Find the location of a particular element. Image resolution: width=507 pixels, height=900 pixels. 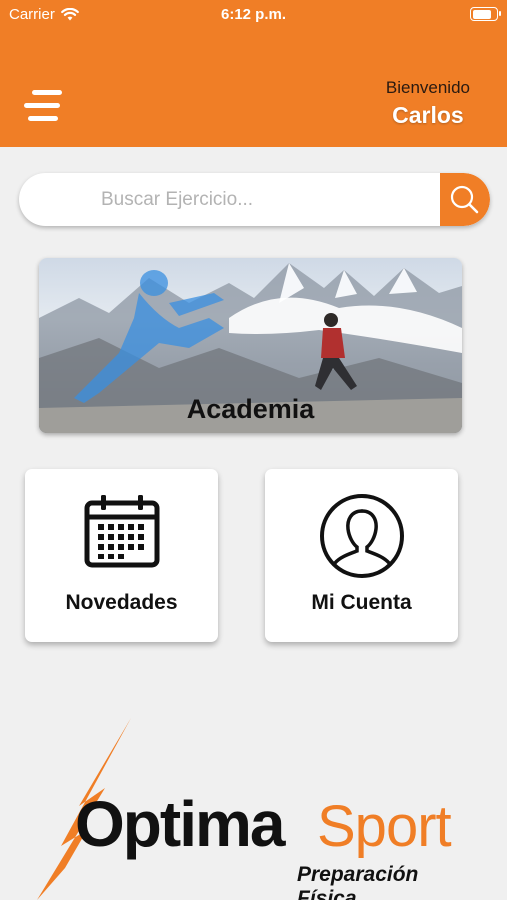

battery-icon is located at coordinates (485, 14).